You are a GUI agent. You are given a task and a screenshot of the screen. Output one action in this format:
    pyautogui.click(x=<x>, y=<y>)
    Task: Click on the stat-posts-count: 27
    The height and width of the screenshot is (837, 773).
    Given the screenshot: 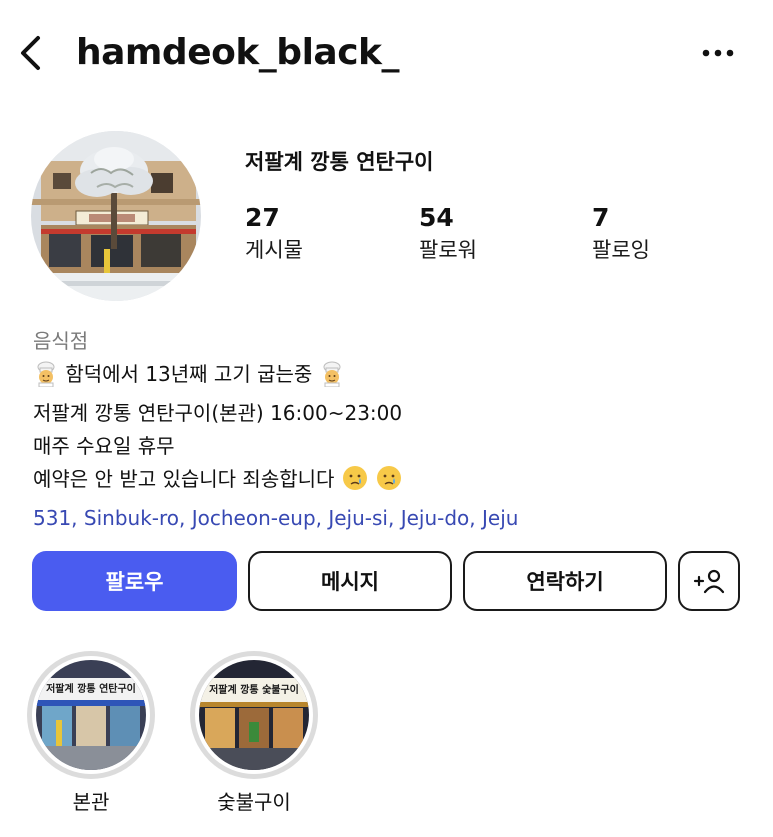 What is the action you would take?
    pyautogui.click(x=262, y=217)
    